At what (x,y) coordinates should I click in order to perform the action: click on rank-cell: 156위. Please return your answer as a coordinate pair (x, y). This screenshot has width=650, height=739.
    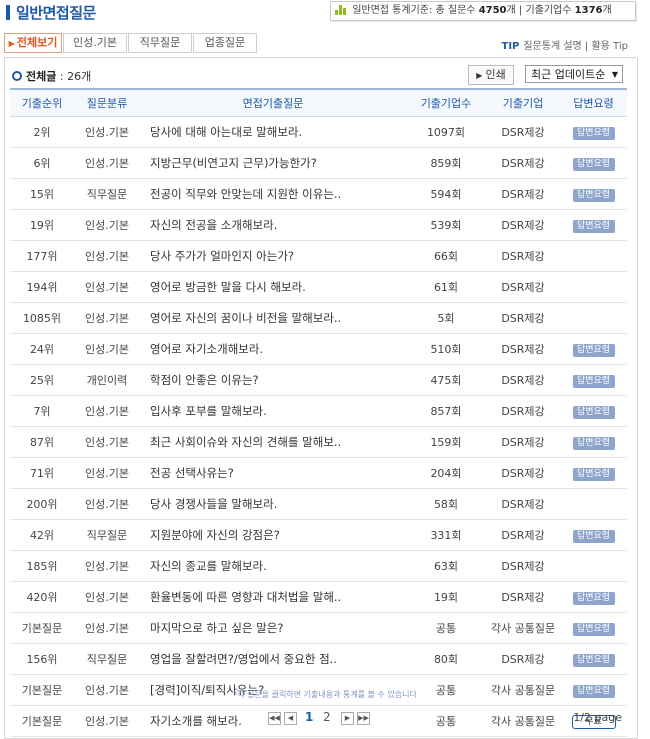
    Looking at the image, I should click on (42, 659).